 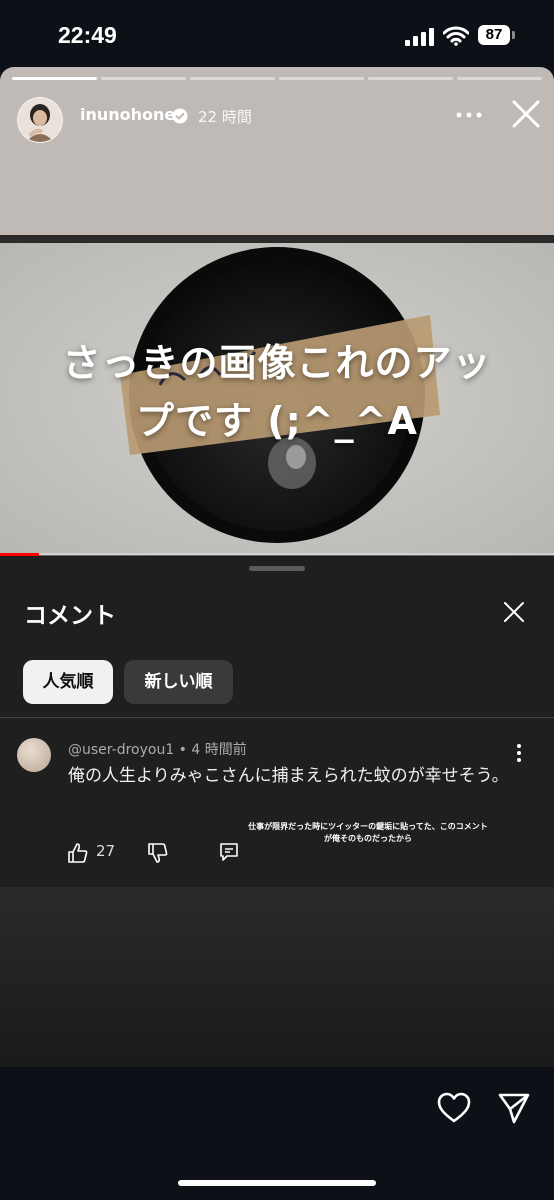 What do you see at coordinates (70, 616) in the screenshot?
I see `comments-title: コメント` at bounding box center [70, 616].